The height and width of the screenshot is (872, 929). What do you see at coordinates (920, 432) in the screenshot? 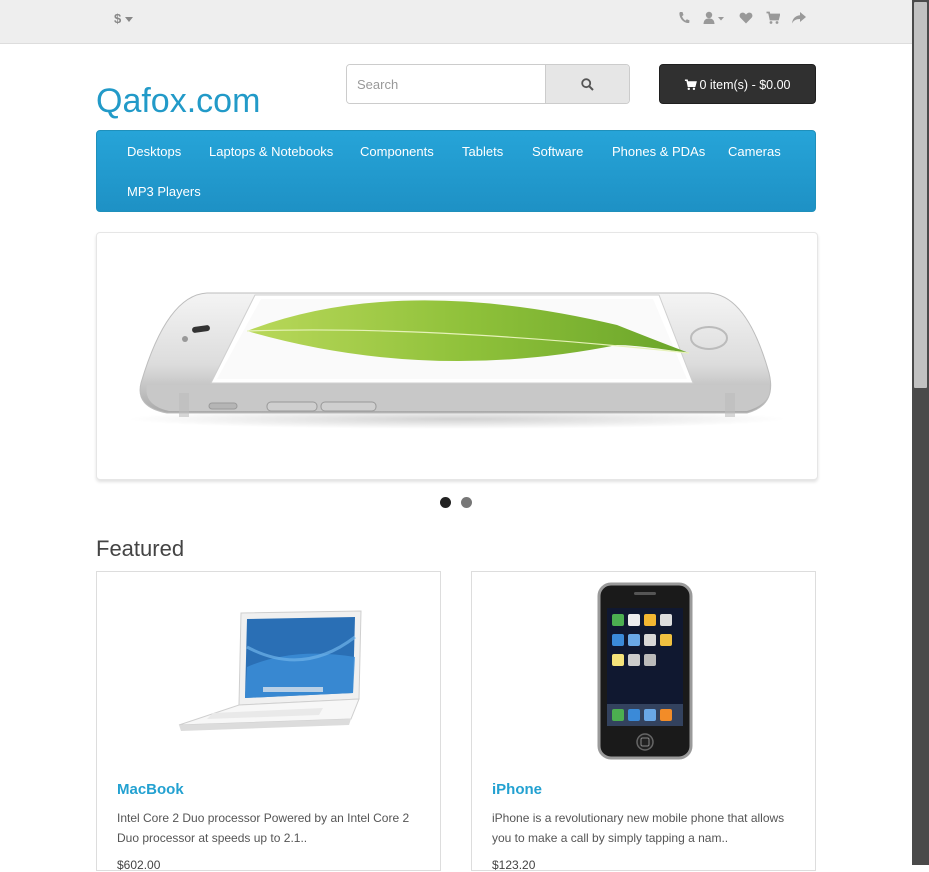
I see `vertical-scrollbar` at bounding box center [920, 432].